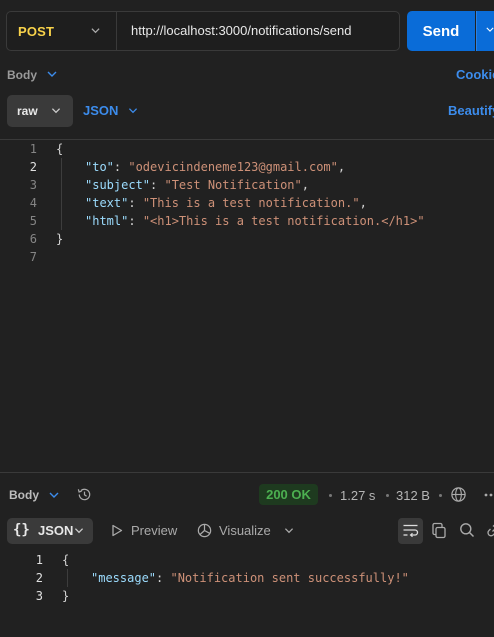  What do you see at coordinates (27, 111) in the screenshot?
I see `body-type-label: raw` at bounding box center [27, 111].